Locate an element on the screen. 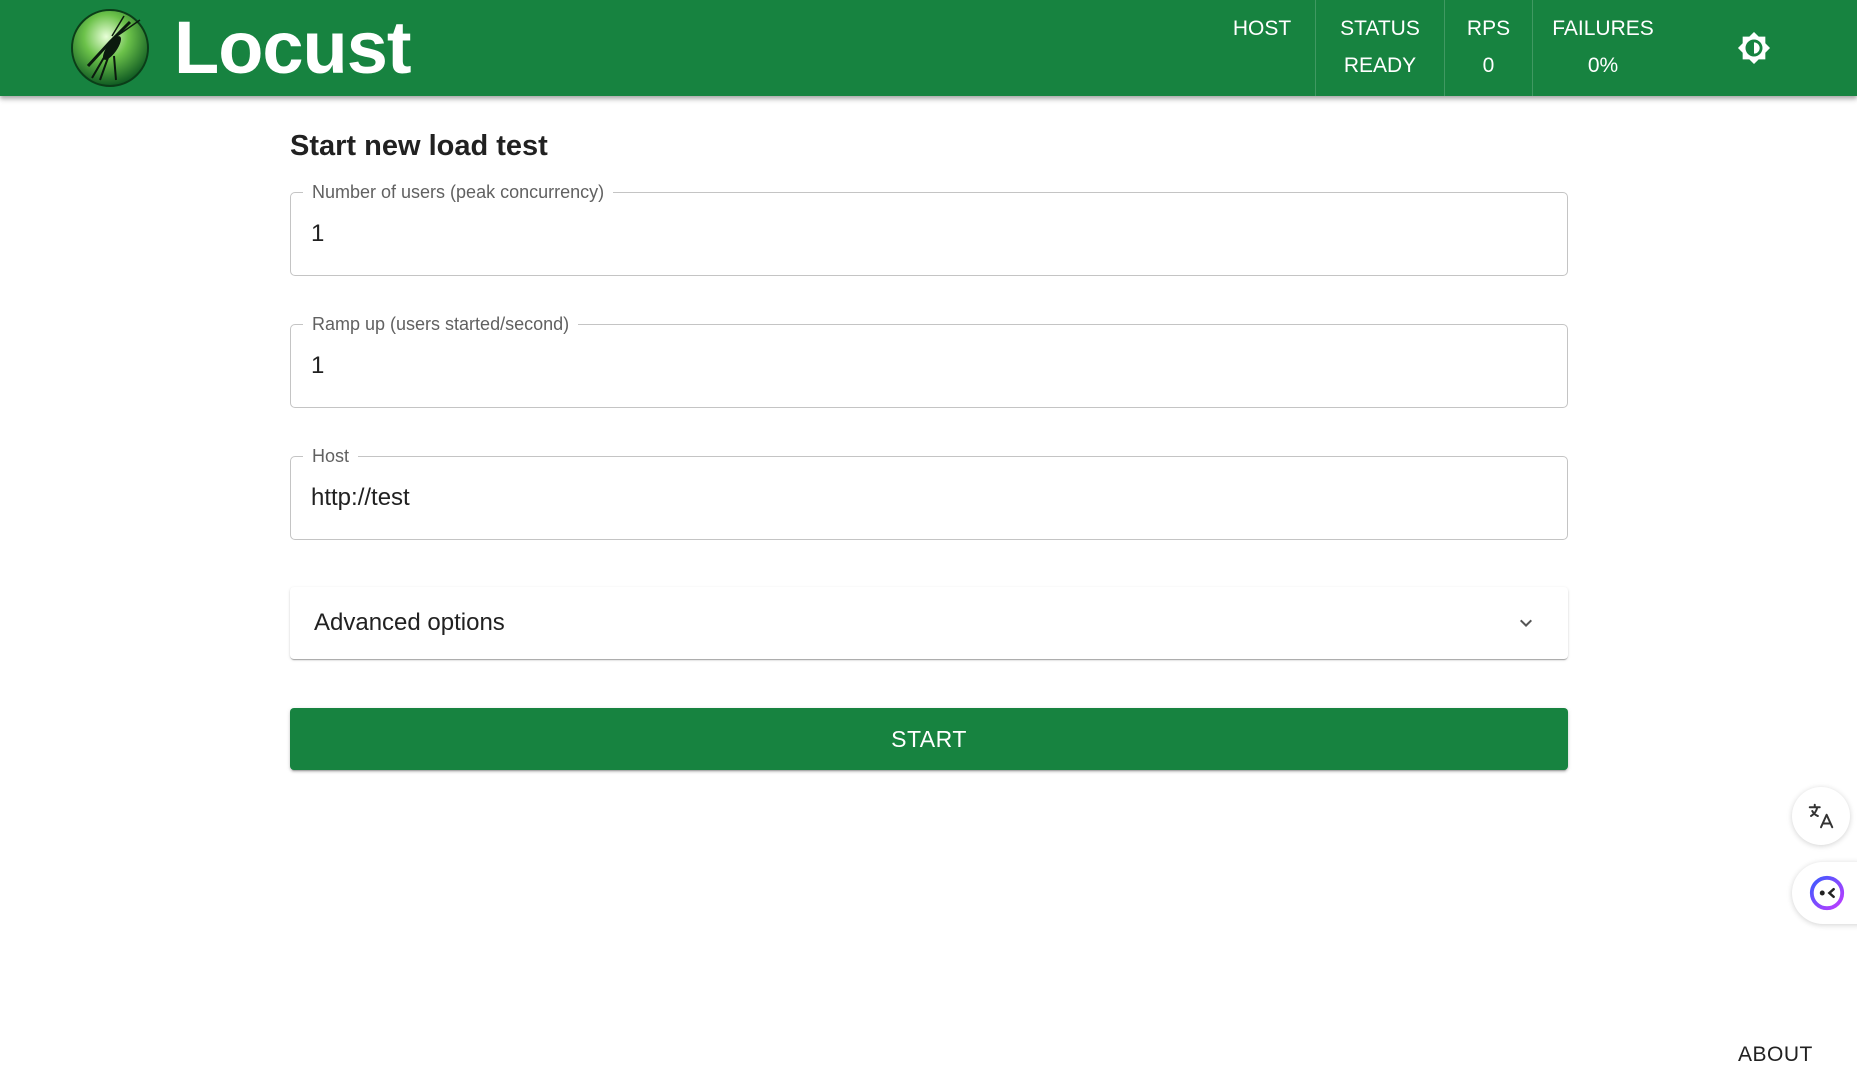 The width and height of the screenshot is (1857, 1086). status-stat-label: STATUS is located at coordinates (1380, 28).